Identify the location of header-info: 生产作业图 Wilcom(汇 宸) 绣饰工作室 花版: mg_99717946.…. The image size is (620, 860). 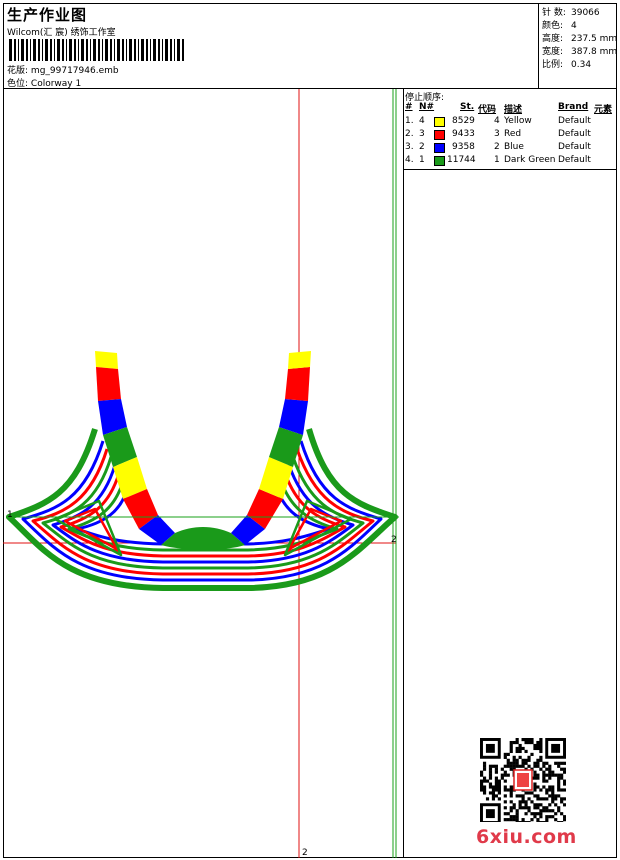
(271, 46).